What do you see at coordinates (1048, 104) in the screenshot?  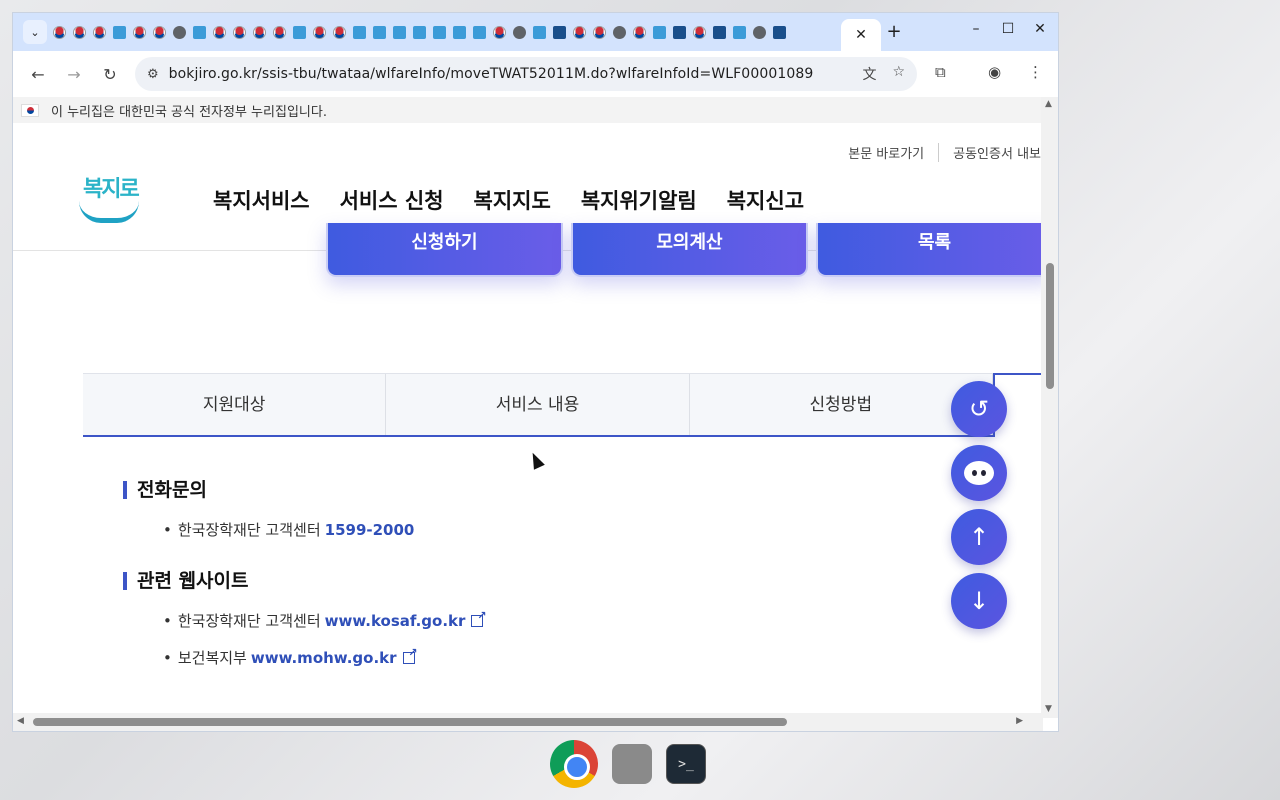 I see `scroll-up-arrow-icon: ▲` at bounding box center [1048, 104].